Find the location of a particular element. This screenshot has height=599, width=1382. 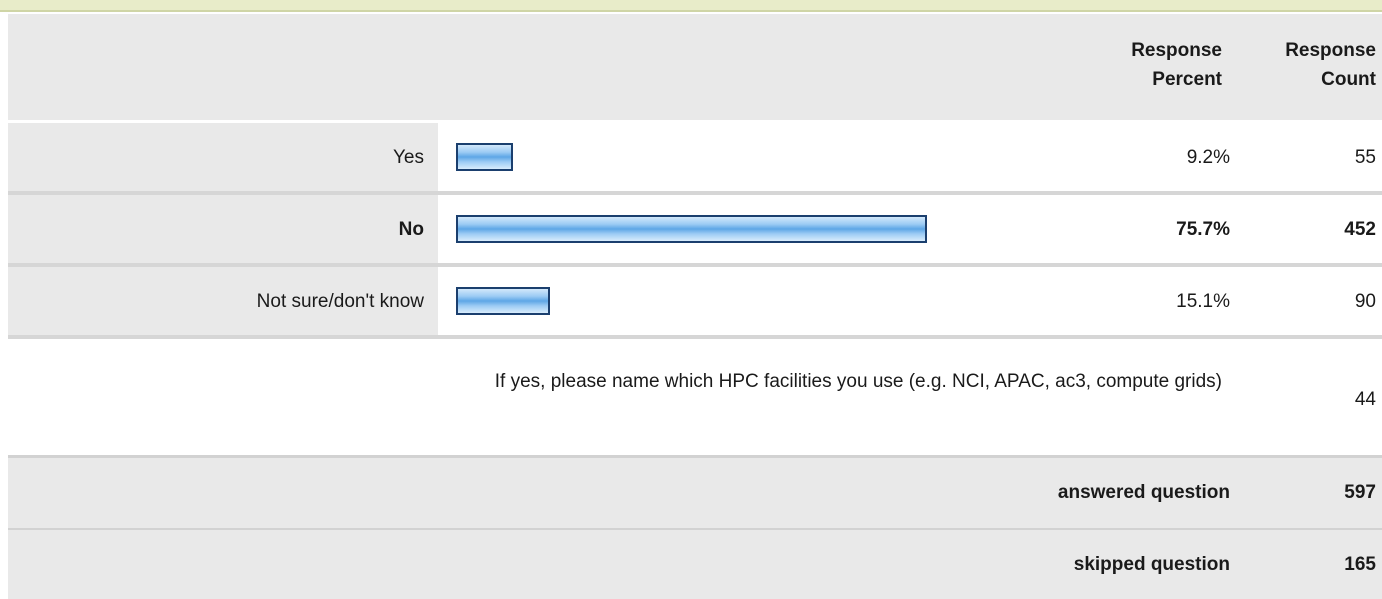

other-response-count: 44 is located at coordinates (1365, 399).